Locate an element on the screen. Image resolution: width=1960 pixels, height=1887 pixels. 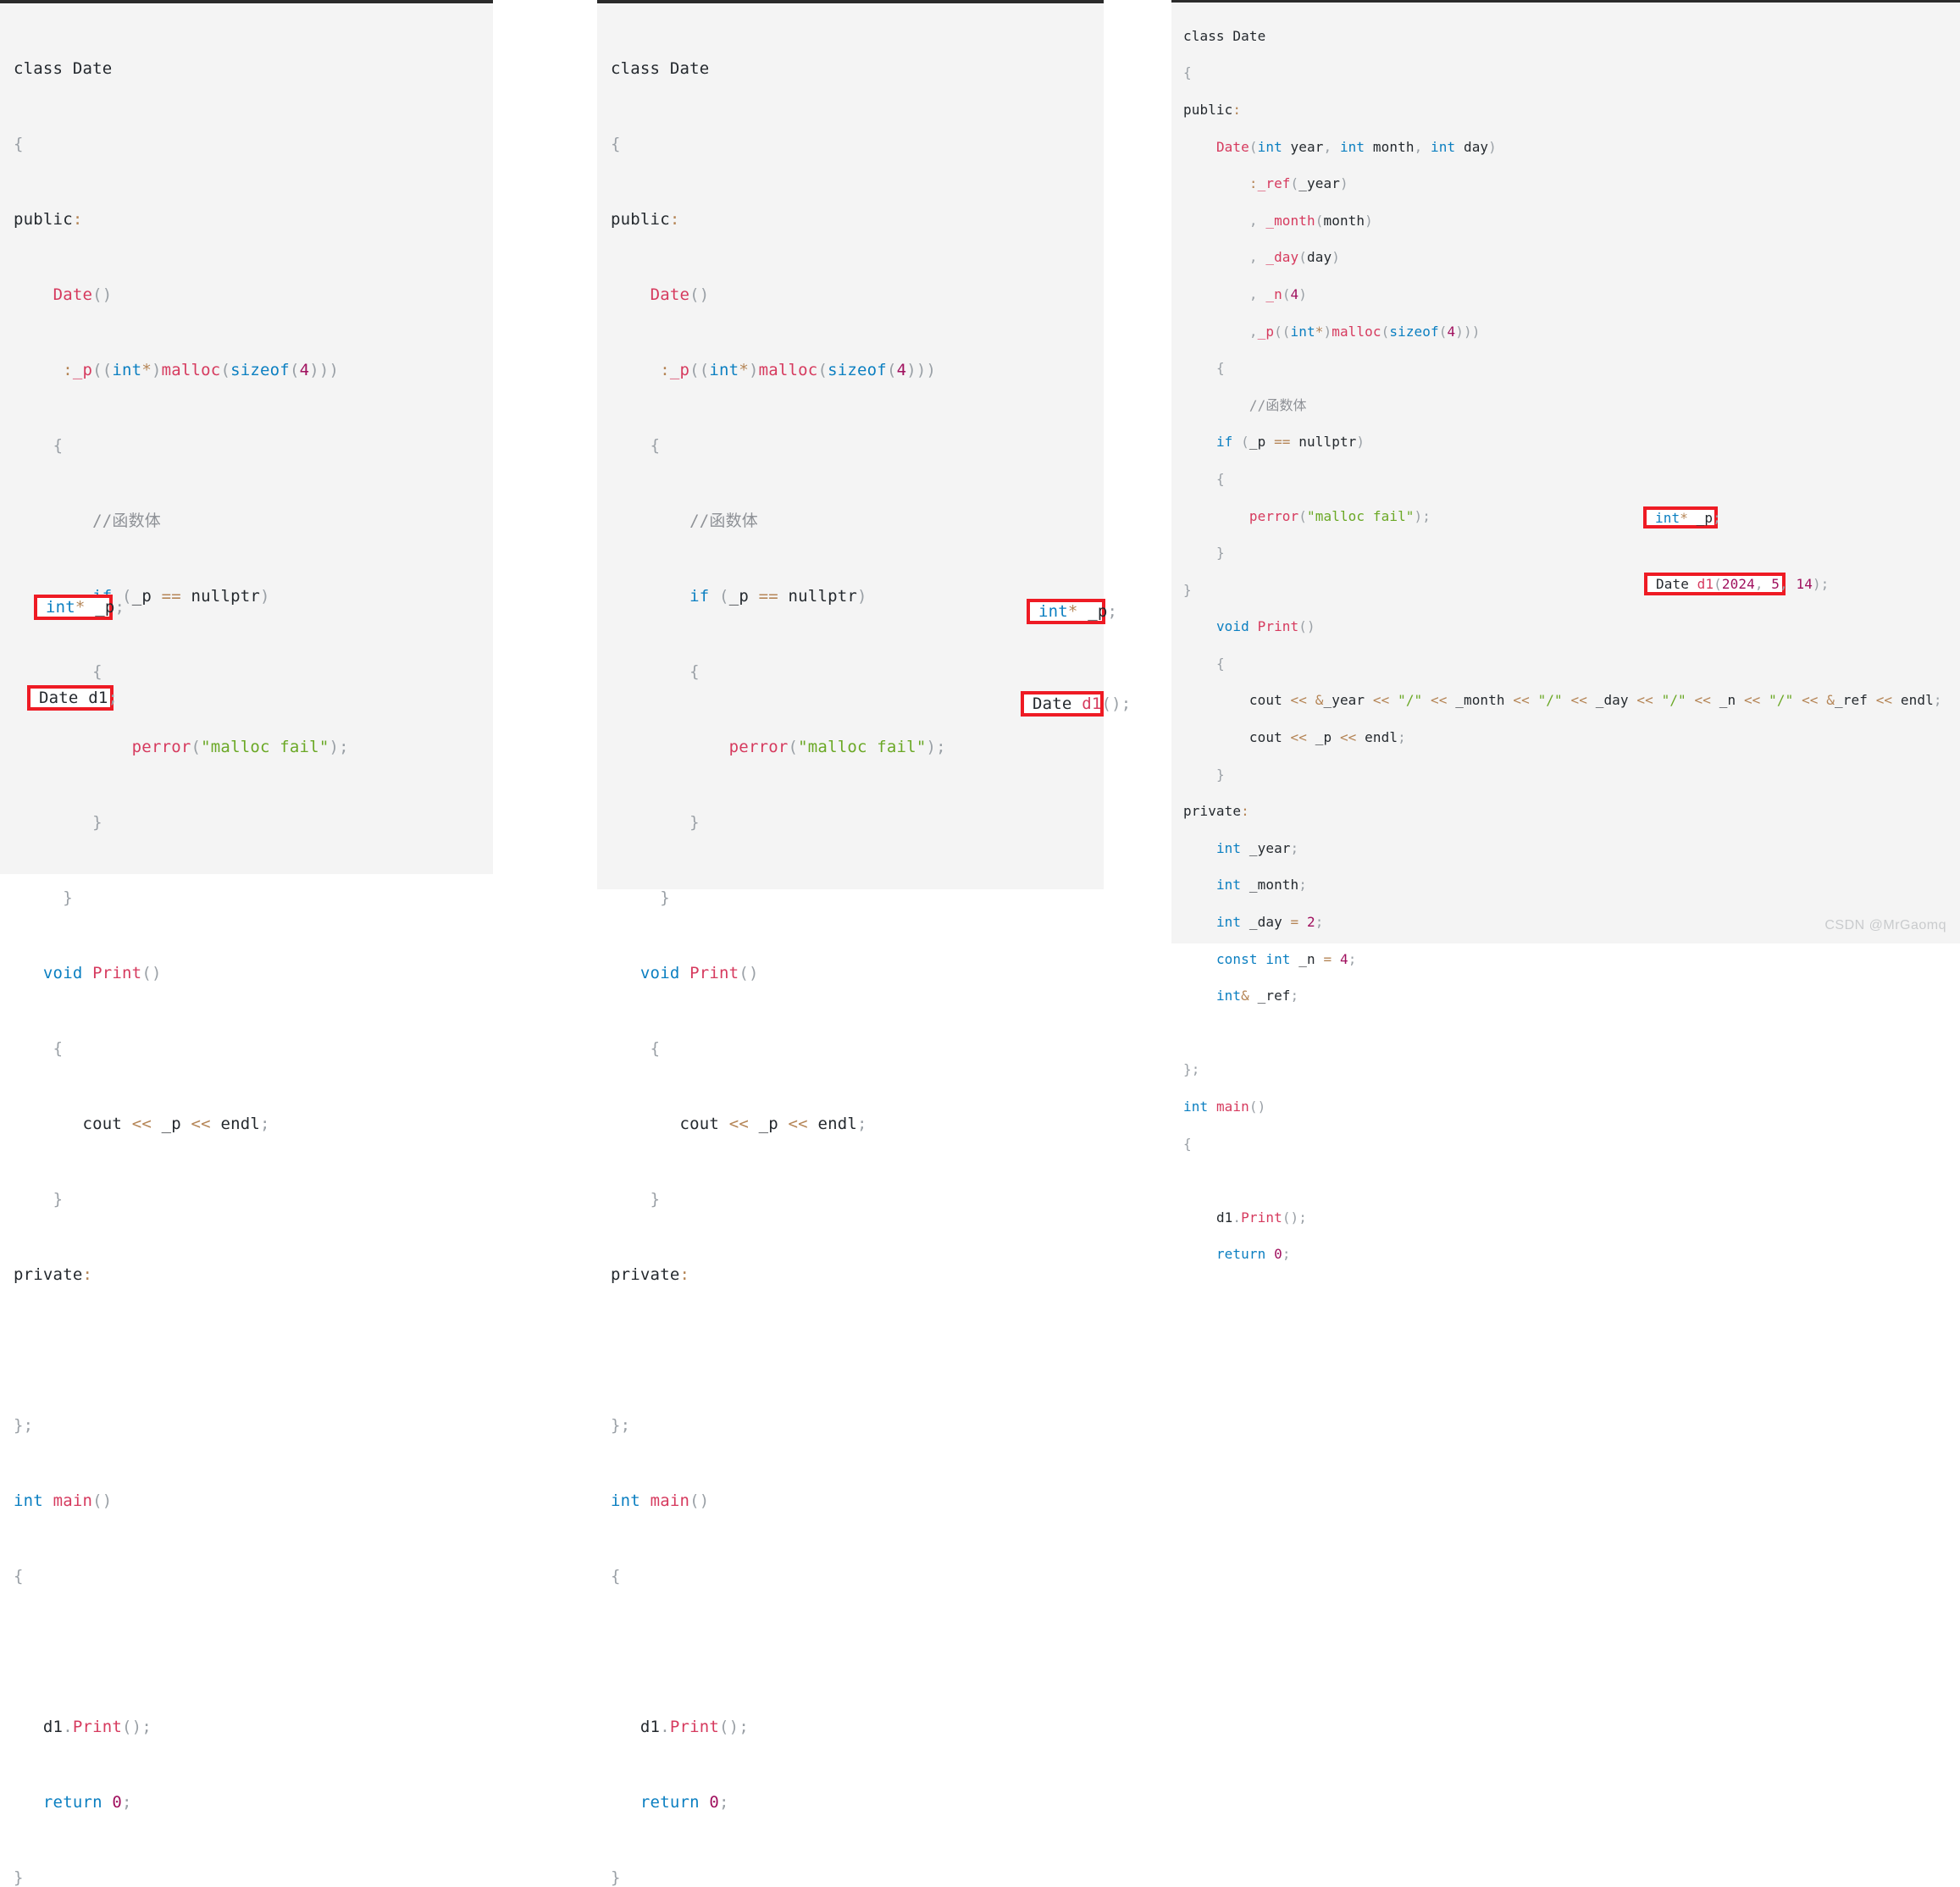
annotation-box-object-declaration: Date d1; is located at coordinates (71, 698).